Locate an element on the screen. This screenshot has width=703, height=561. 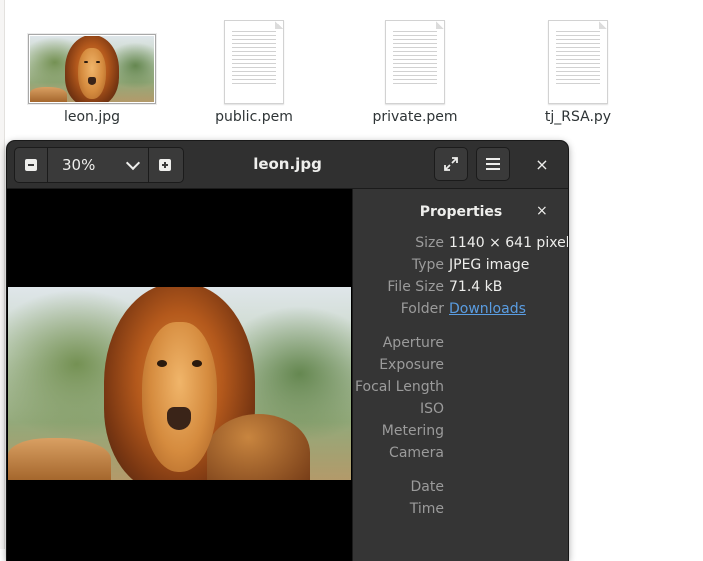
file-name: tj_RSA.py is located at coordinates (578, 117).